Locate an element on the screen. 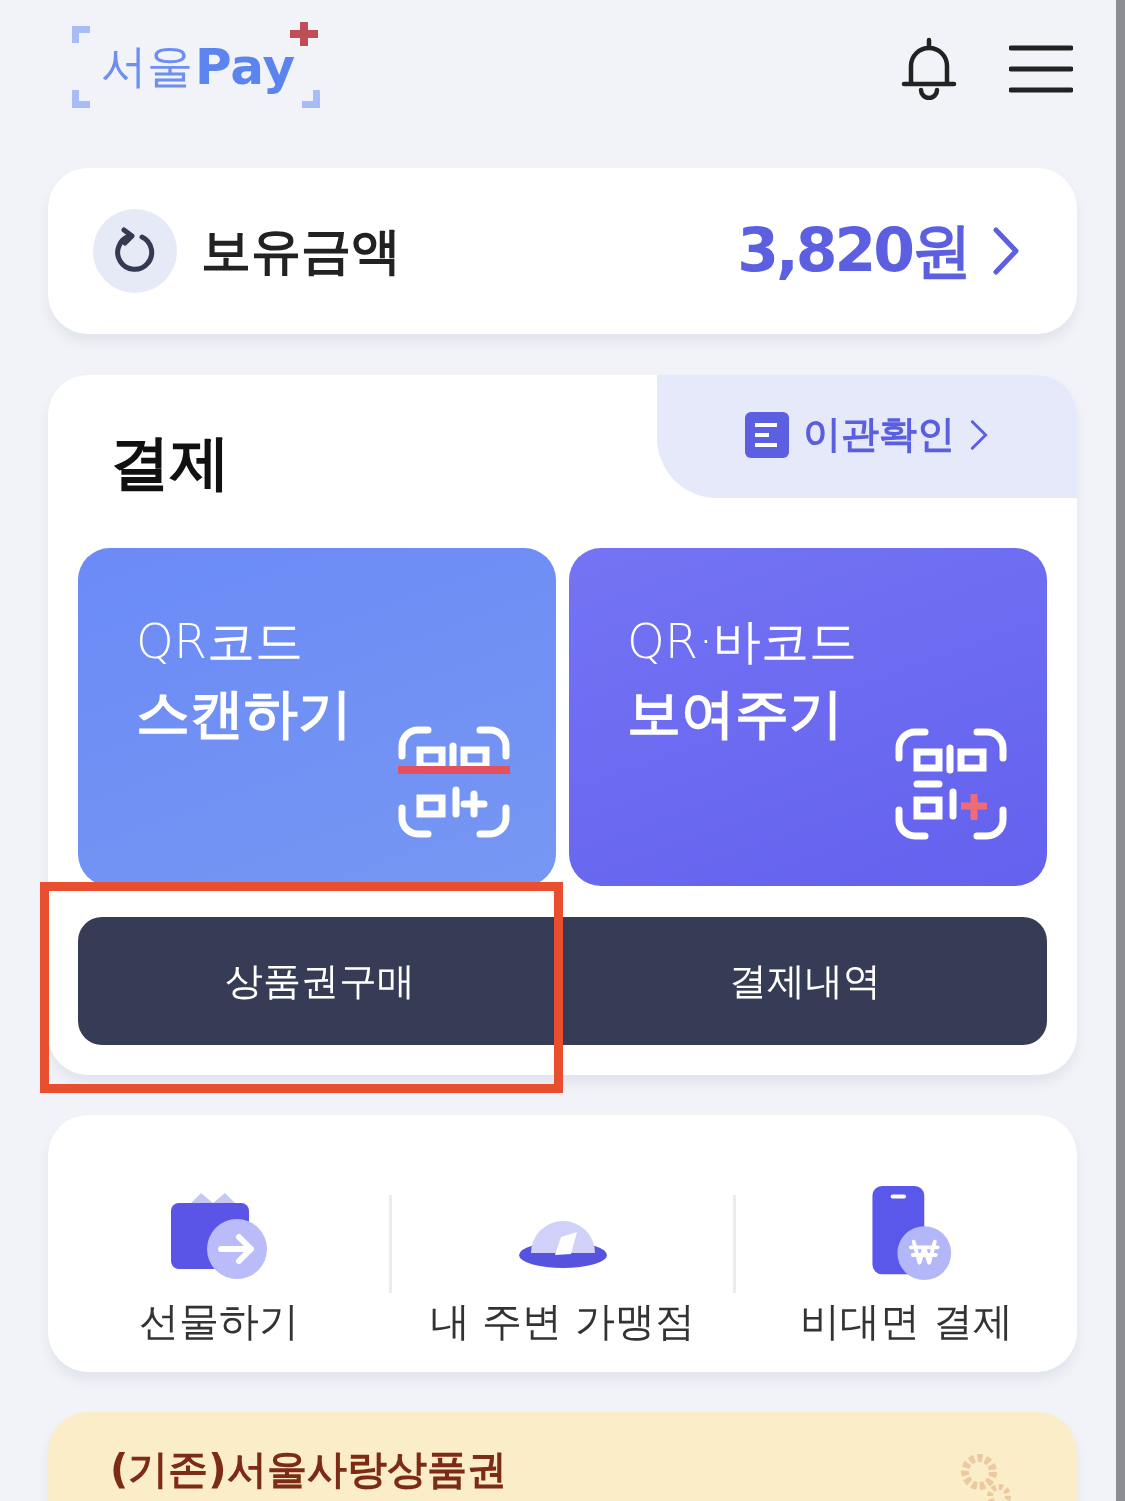 This screenshot has width=1125, height=1501. chevron-right-icon is located at coordinates (1006, 251).